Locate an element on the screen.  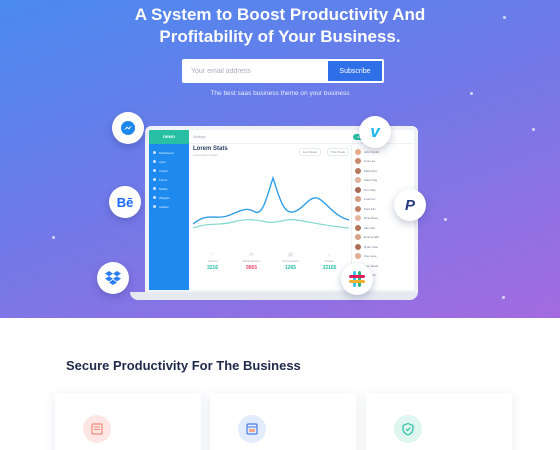
subscribe-form: Subscribe is located at coordinates (283, 71).